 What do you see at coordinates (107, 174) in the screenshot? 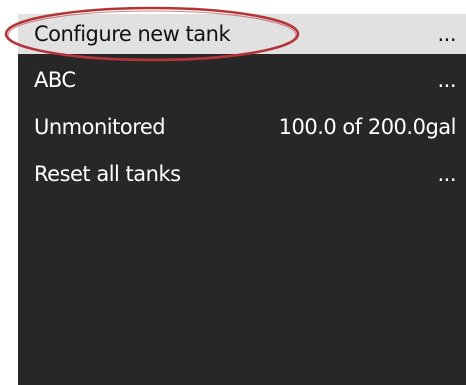
I see `menu-item-label: Reset all tanks` at bounding box center [107, 174].